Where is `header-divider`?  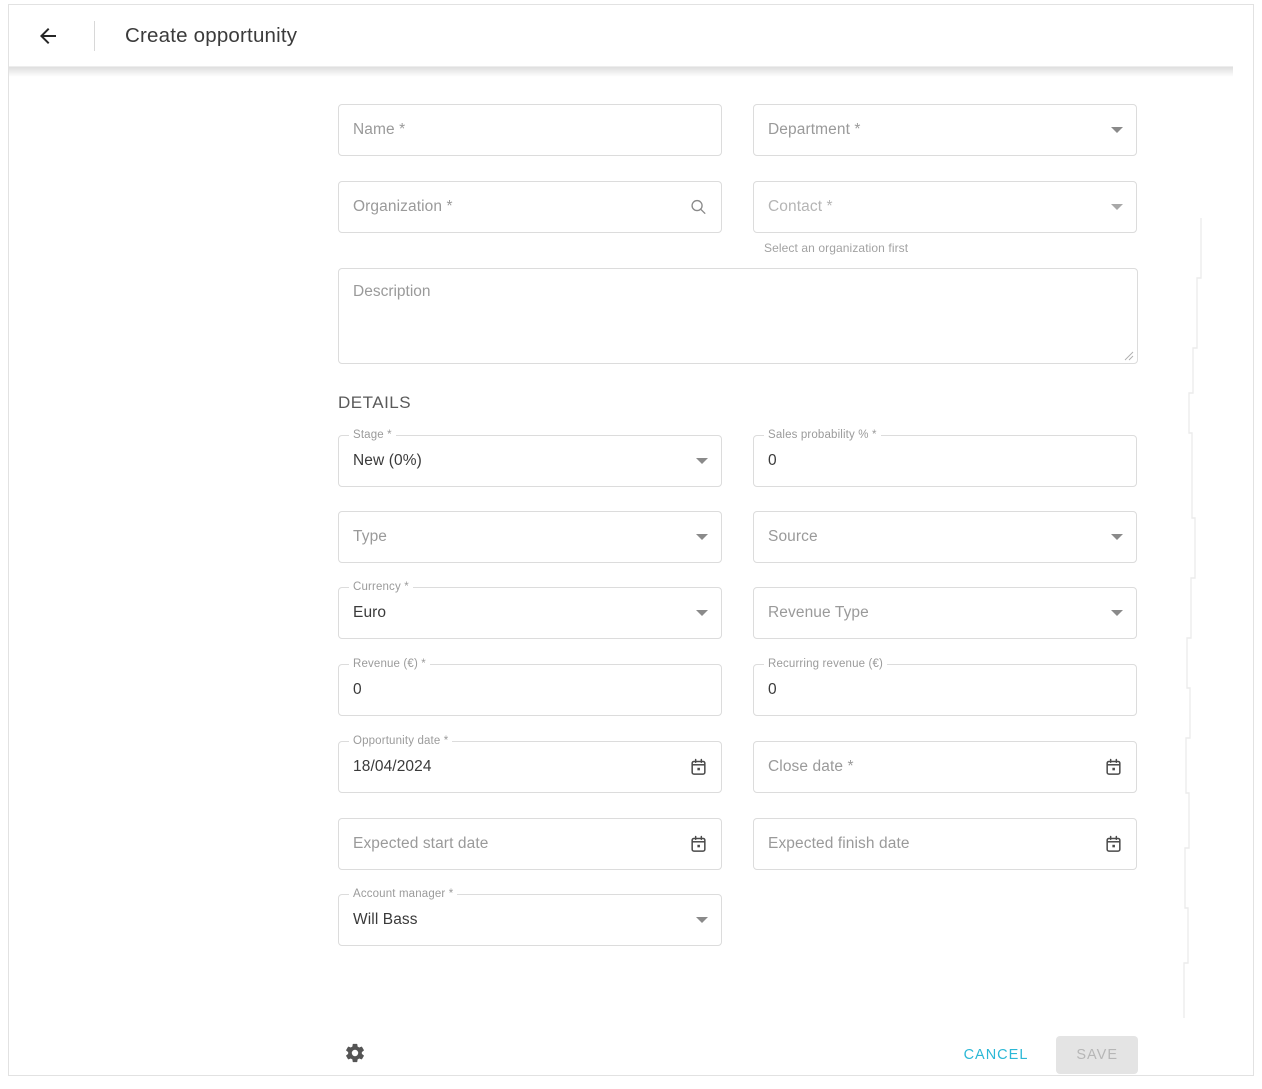
header-divider is located at coordinates (94, 35).